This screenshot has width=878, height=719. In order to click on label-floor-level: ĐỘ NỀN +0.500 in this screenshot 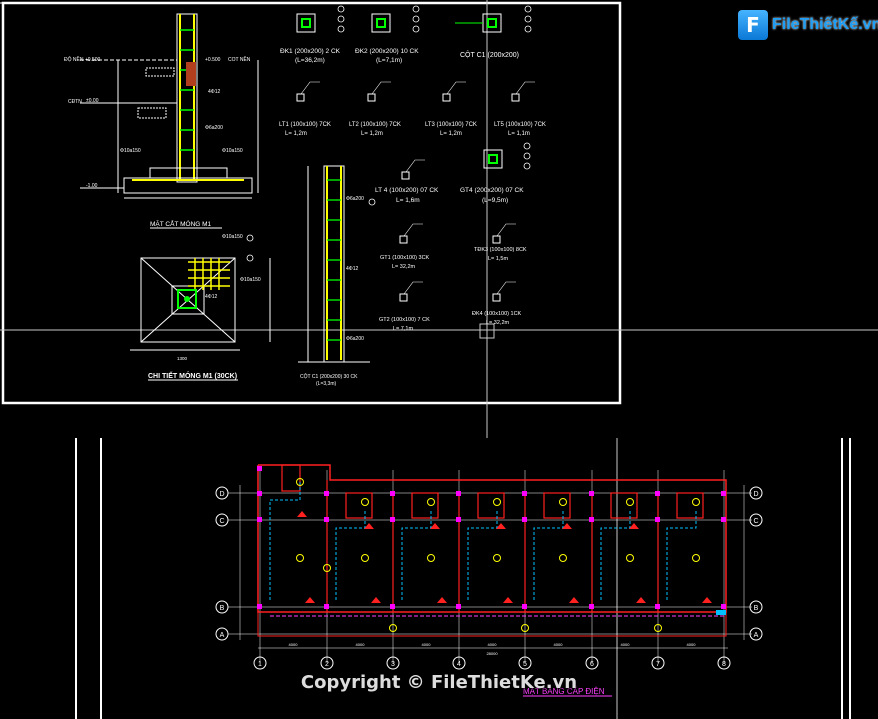, I will do `click(82, 59)`.